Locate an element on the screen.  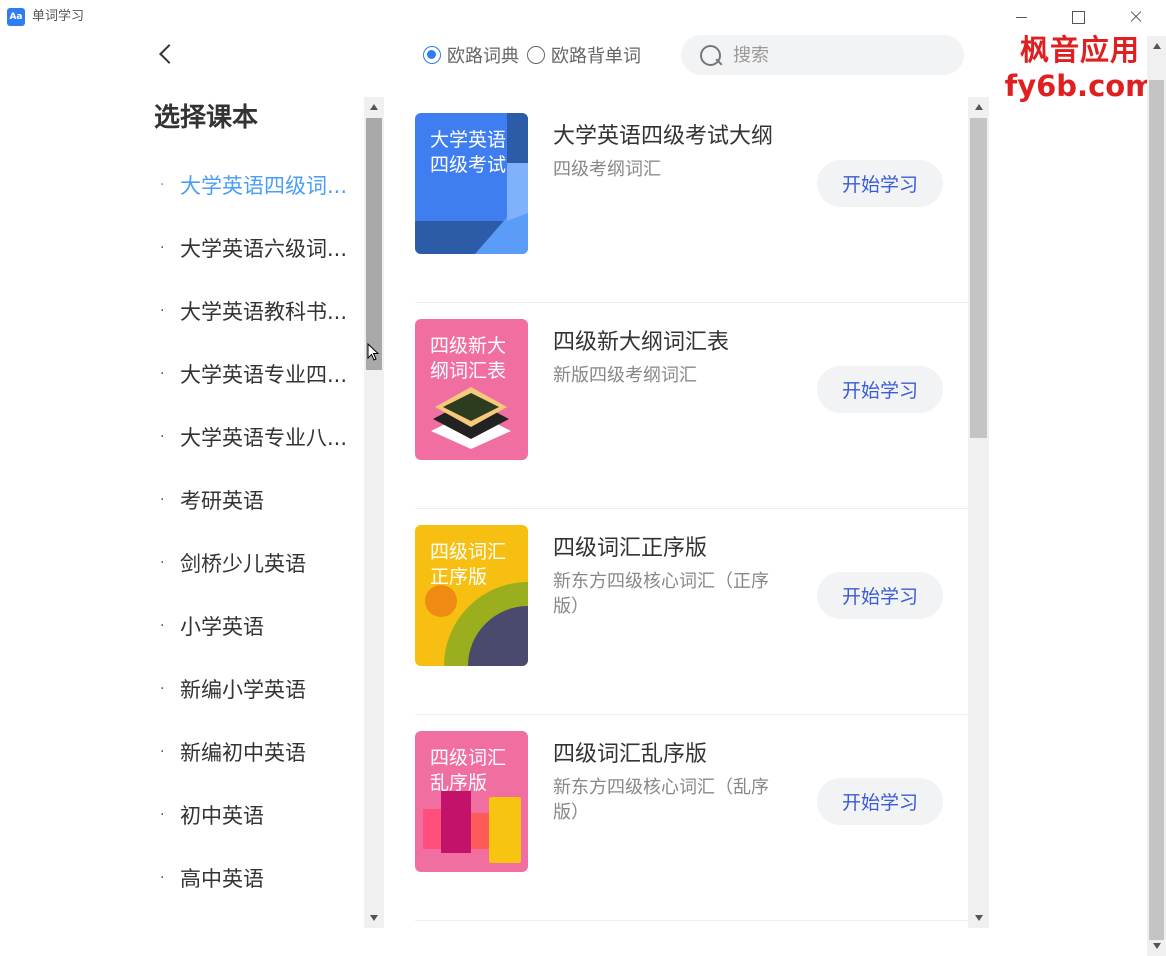
sidebar-item-label: 初中英语 is located at coordinates (222, 815).